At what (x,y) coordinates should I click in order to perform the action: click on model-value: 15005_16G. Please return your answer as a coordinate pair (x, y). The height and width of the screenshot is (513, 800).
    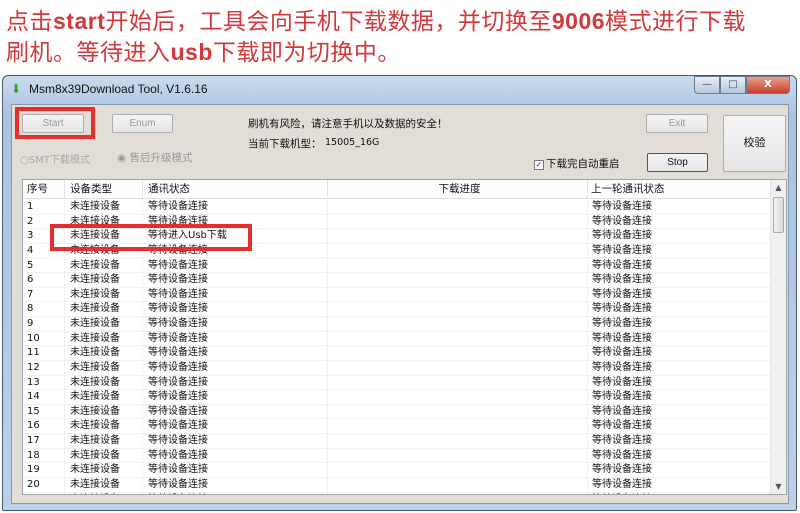
    Looking at the image, I should click on (352, 142).